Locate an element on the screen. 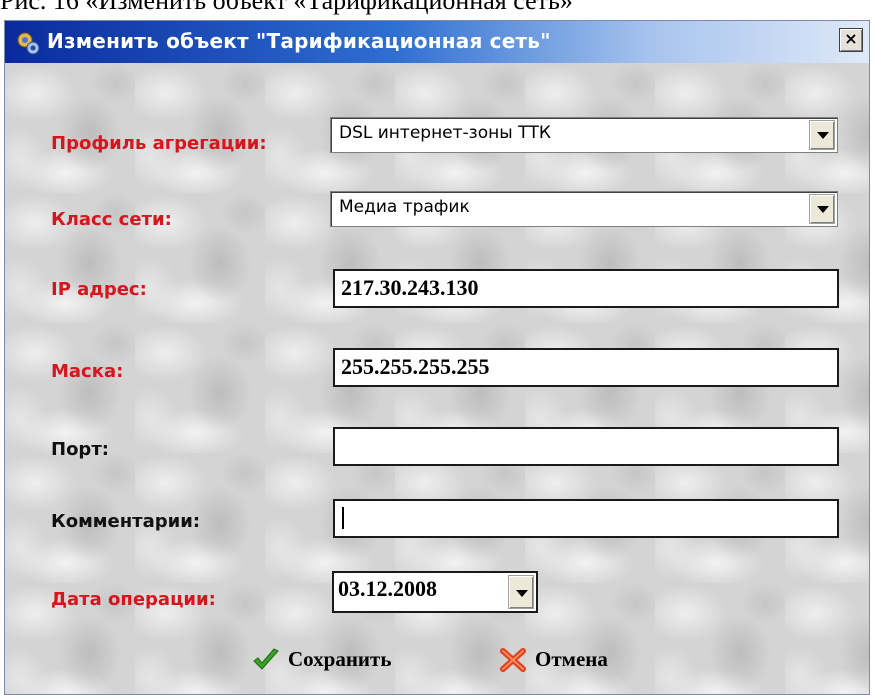 This screenshot has width=875, height=695. cancel-button-label: Отмена is located at coordinates (571, 659).